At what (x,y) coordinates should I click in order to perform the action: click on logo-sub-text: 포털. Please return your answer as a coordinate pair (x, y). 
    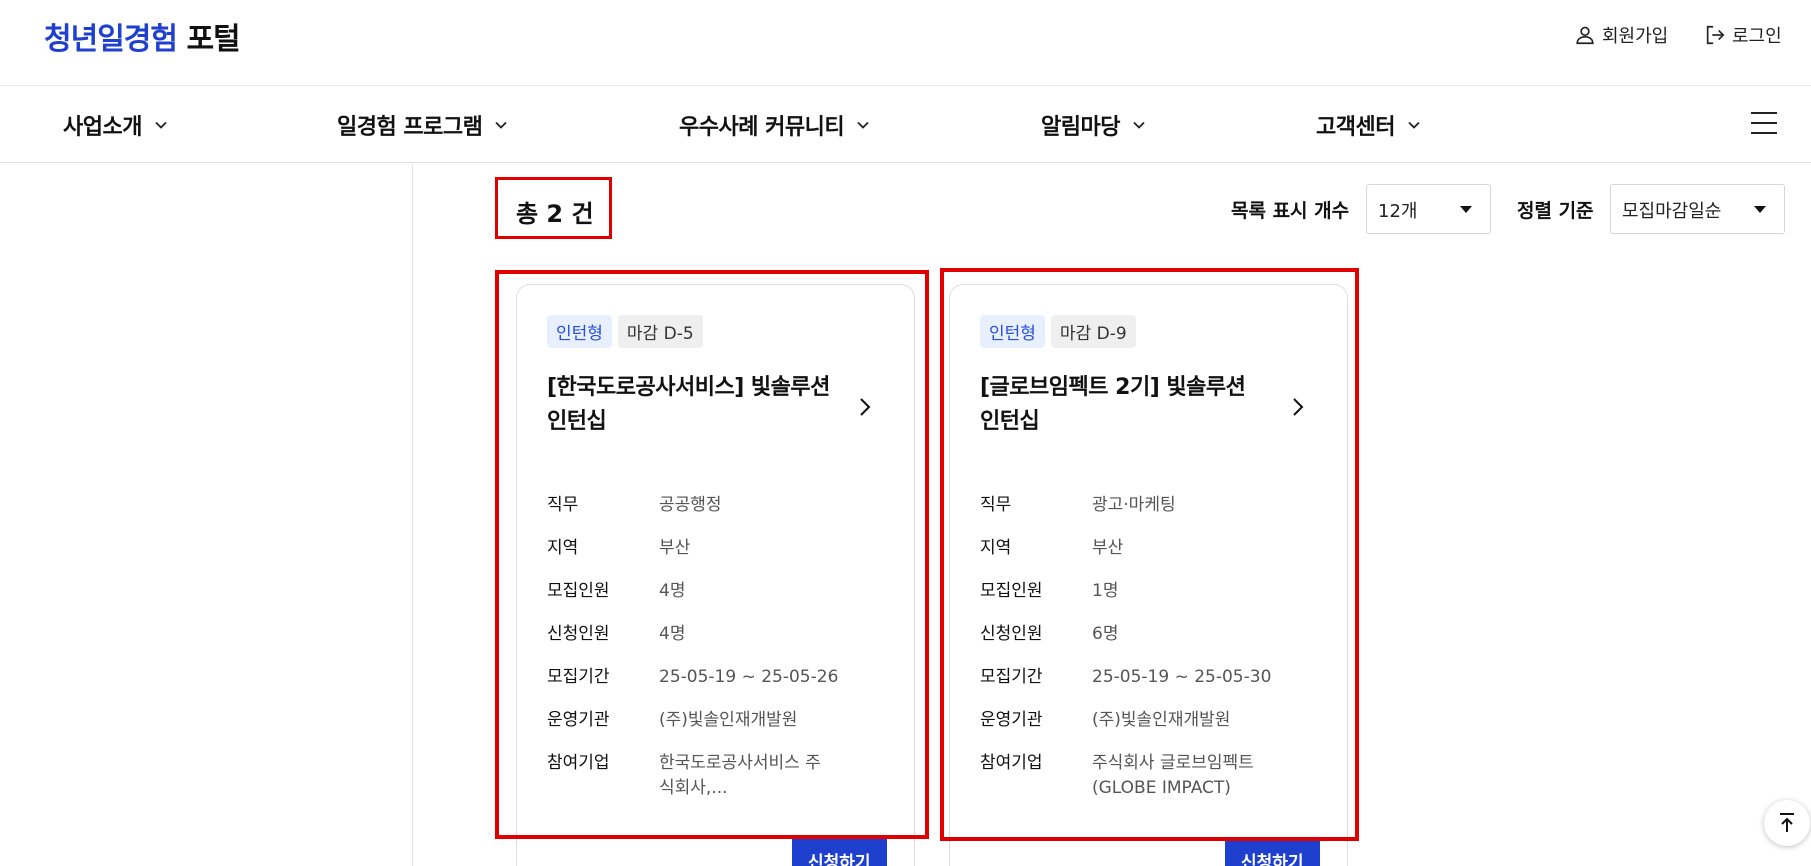
    Looking at the image, I should click on (213, 39).